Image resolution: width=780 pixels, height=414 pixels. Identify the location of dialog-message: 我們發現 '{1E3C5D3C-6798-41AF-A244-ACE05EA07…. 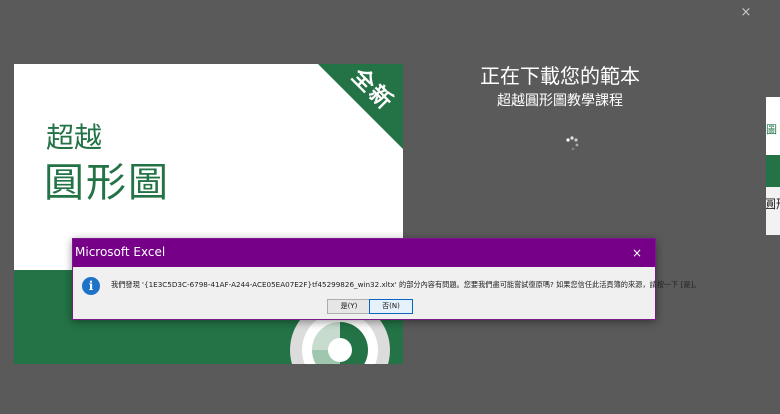
(406, 284).